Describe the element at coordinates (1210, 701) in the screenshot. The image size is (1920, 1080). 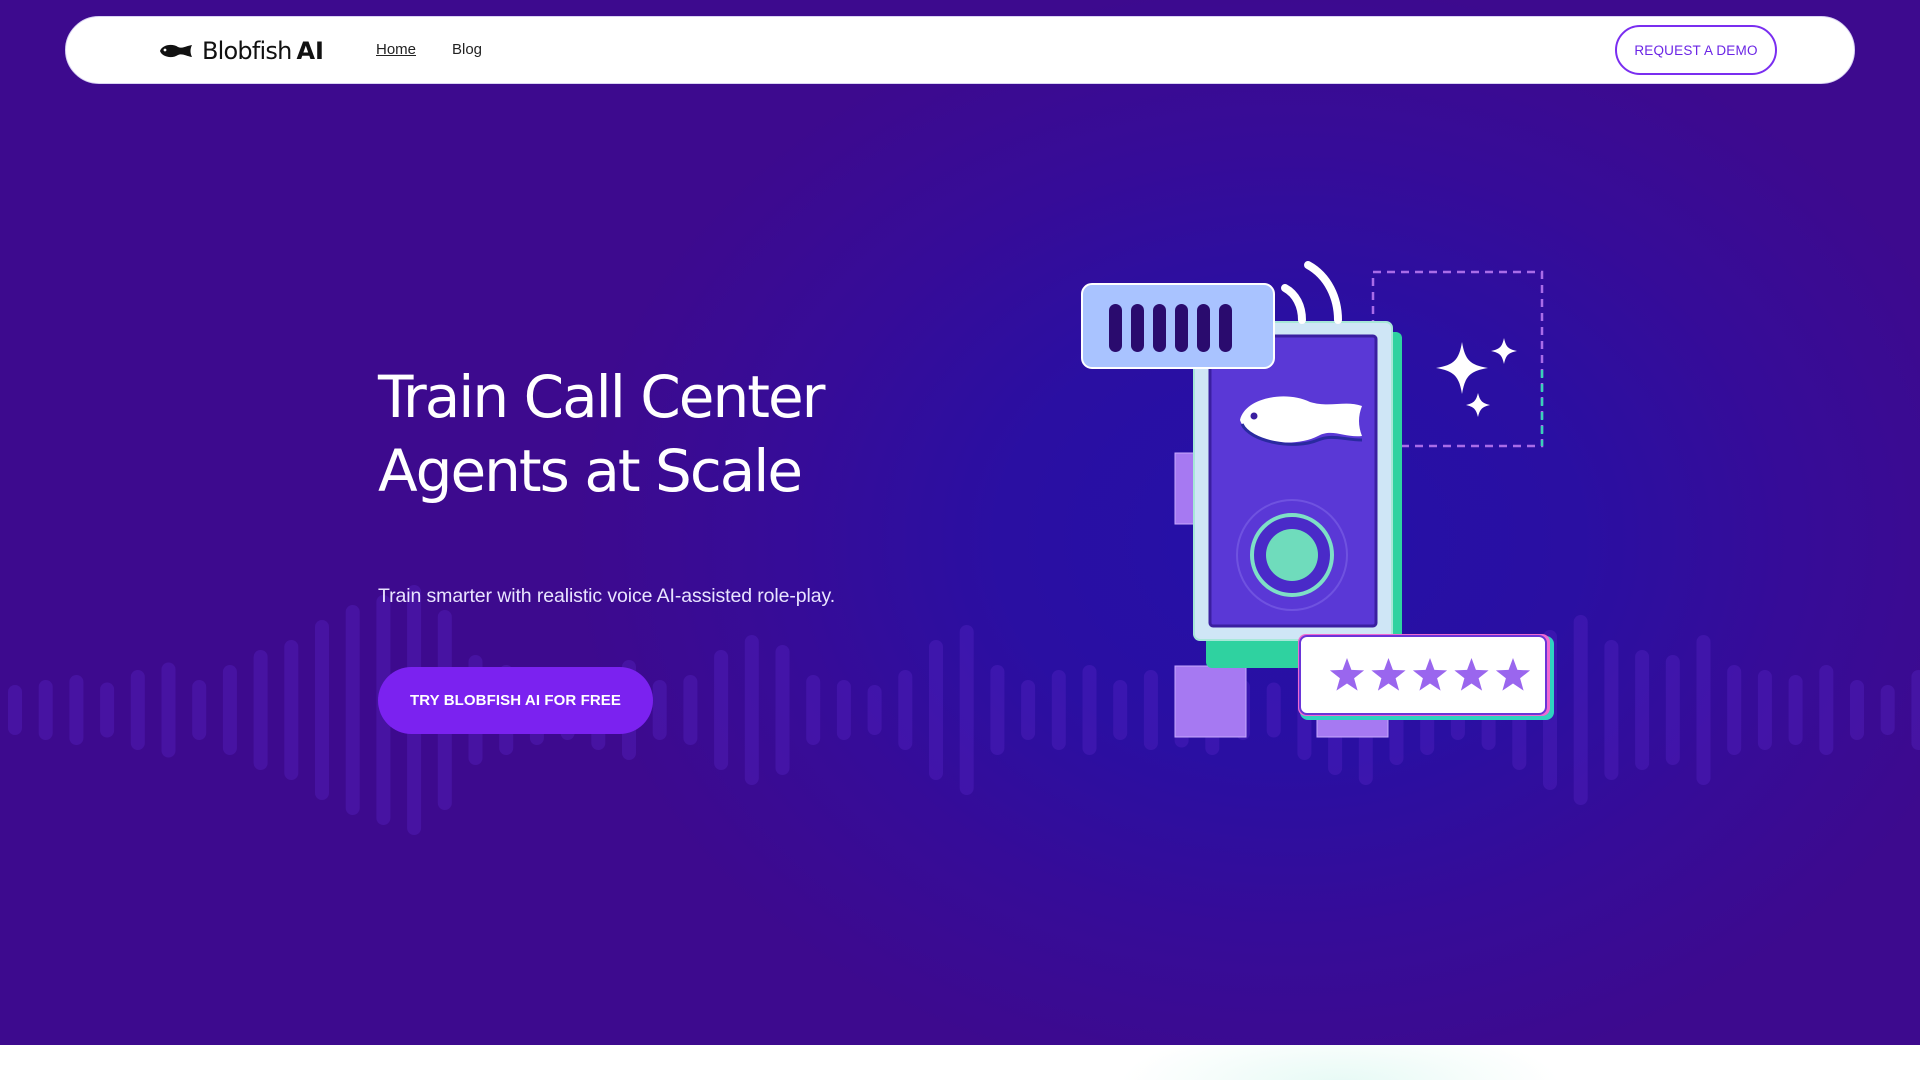
I see `checker-square` at that location.